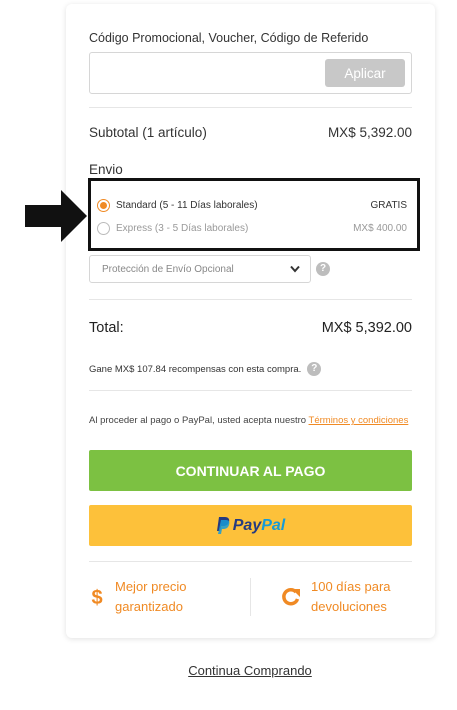 The width and height of the screenshot is (457, 710). I want to click on subtotal-label: Subtotal (1 artículo), so click(148, 132).